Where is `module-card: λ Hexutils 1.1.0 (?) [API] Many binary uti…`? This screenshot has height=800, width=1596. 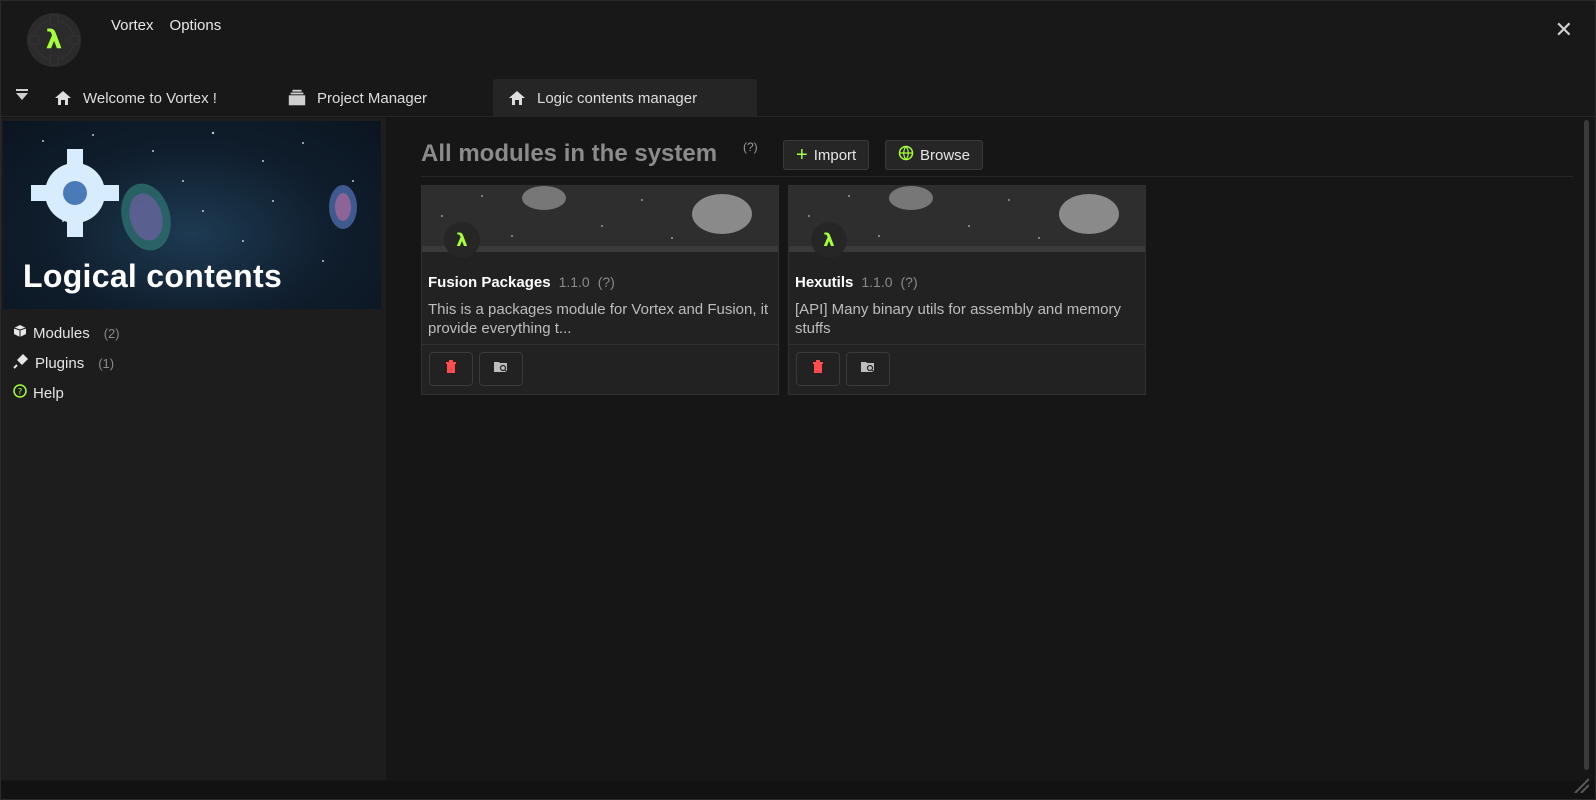
module-card: λ Hexutils 1.1.0 (?) [API] Many binary uti… is located at coordinates (967, 290).